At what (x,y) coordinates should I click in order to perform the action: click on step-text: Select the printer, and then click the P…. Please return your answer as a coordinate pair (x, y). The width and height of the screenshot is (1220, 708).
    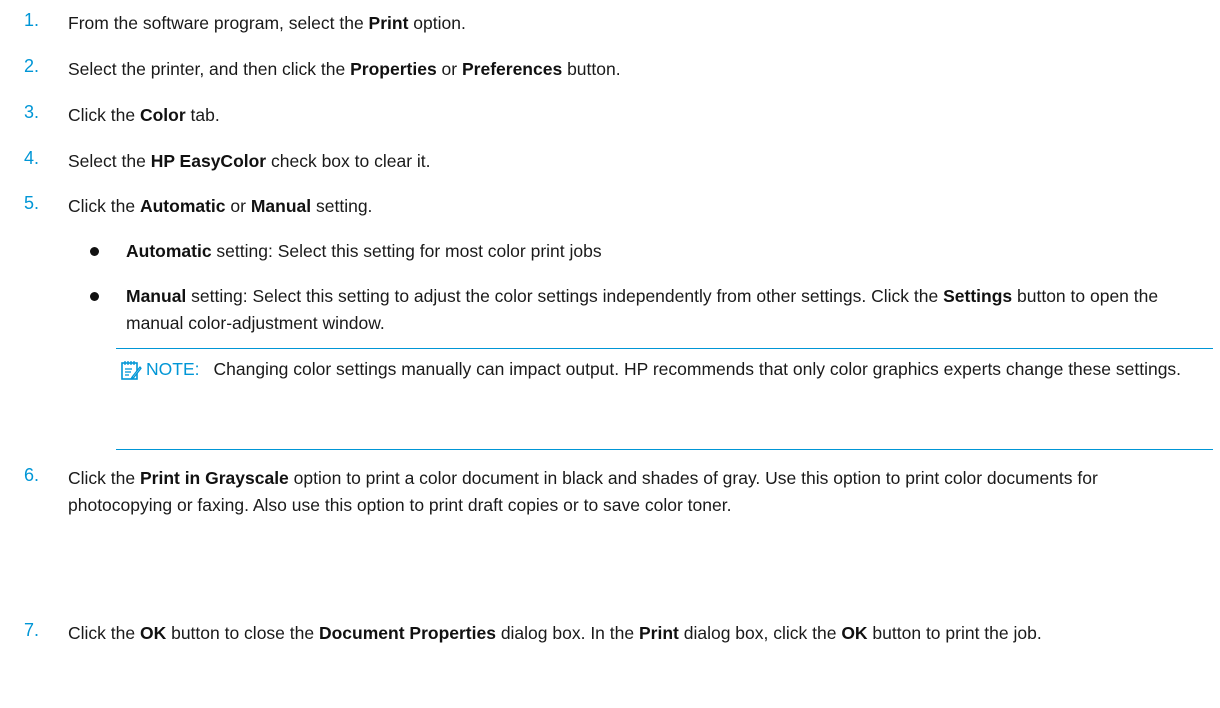
    Looking at the image, I should click on (344, 69).